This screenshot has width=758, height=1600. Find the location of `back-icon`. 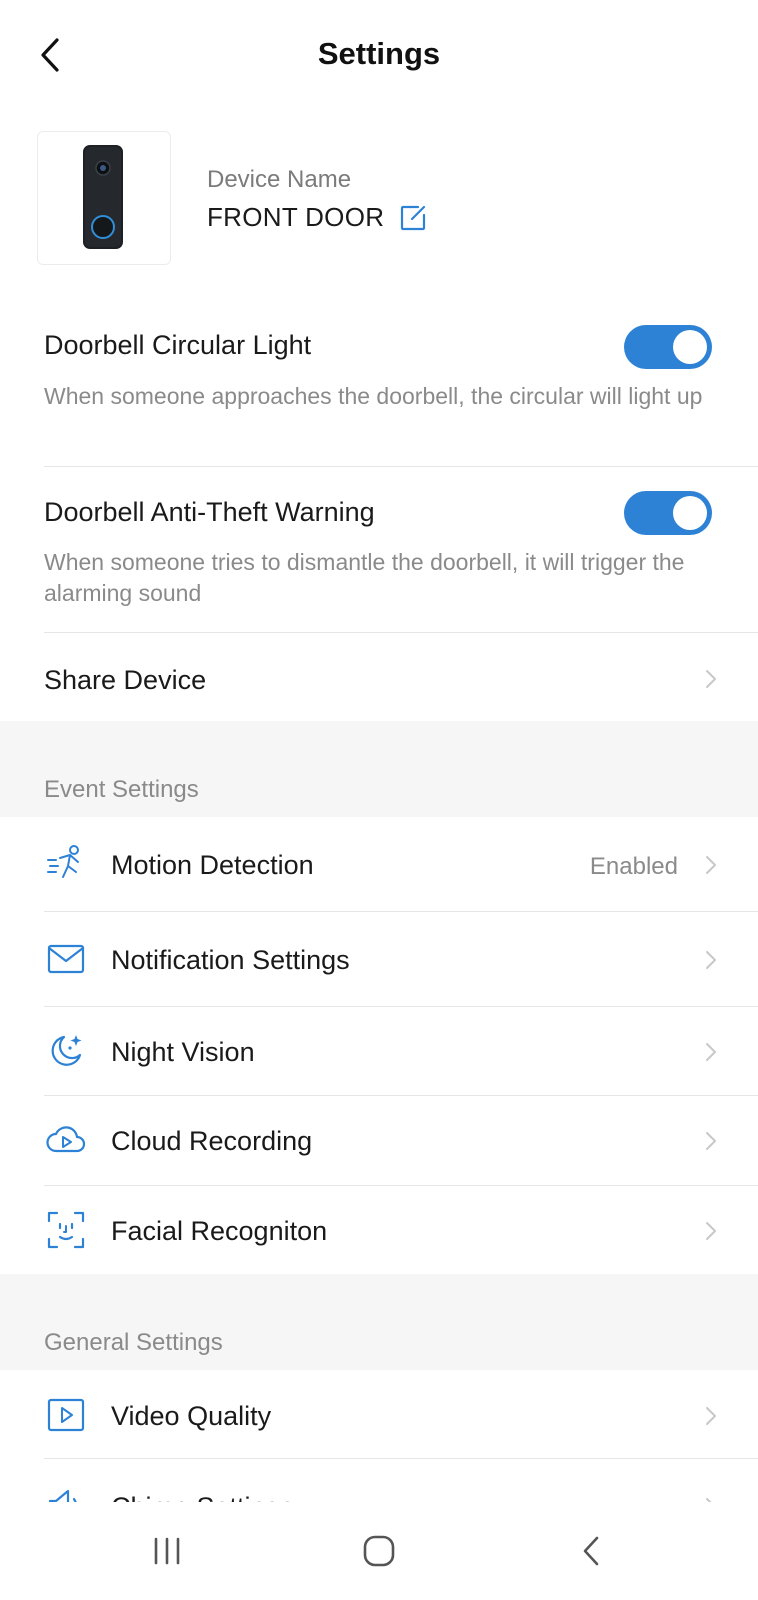

back-icon is located at coordinates (591, 1551).